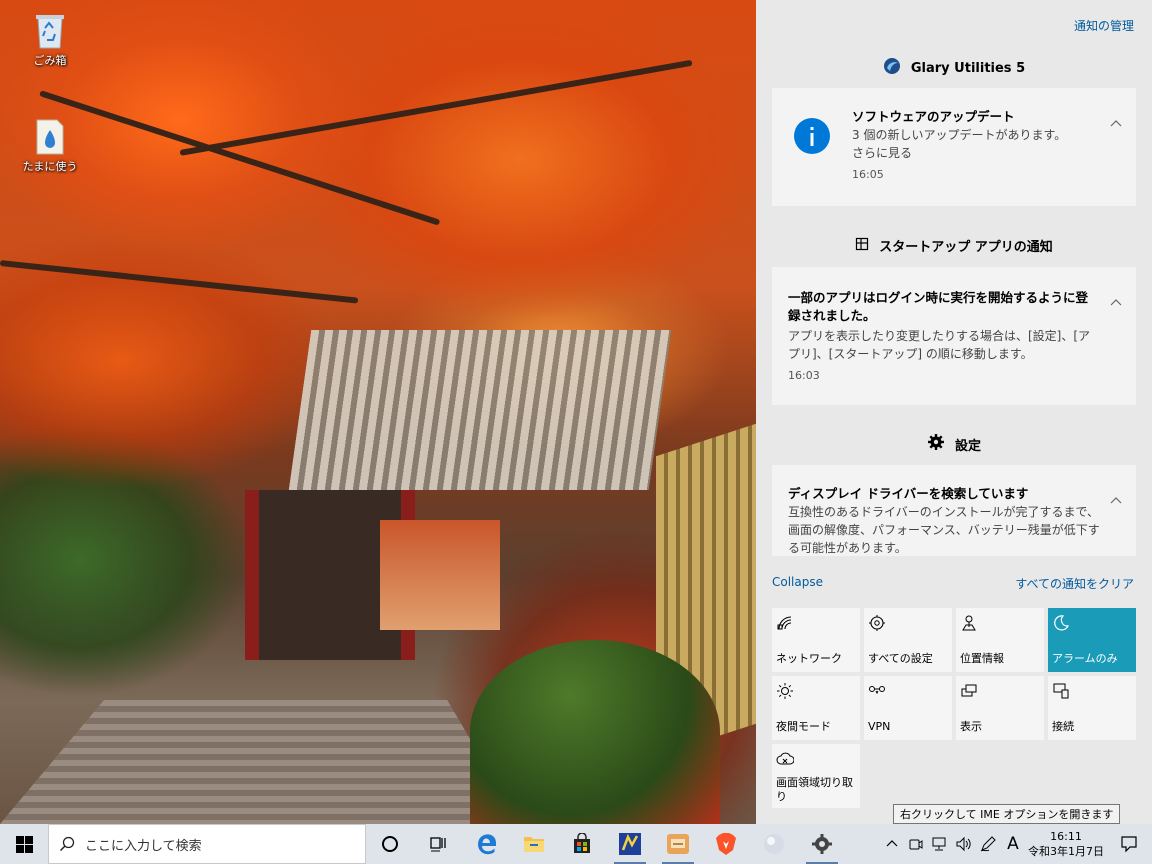 The image size is (1152, 864). Describe the element at coordinates (436, 107) in the screenshot. I see `wallpaper-branch` at that location.